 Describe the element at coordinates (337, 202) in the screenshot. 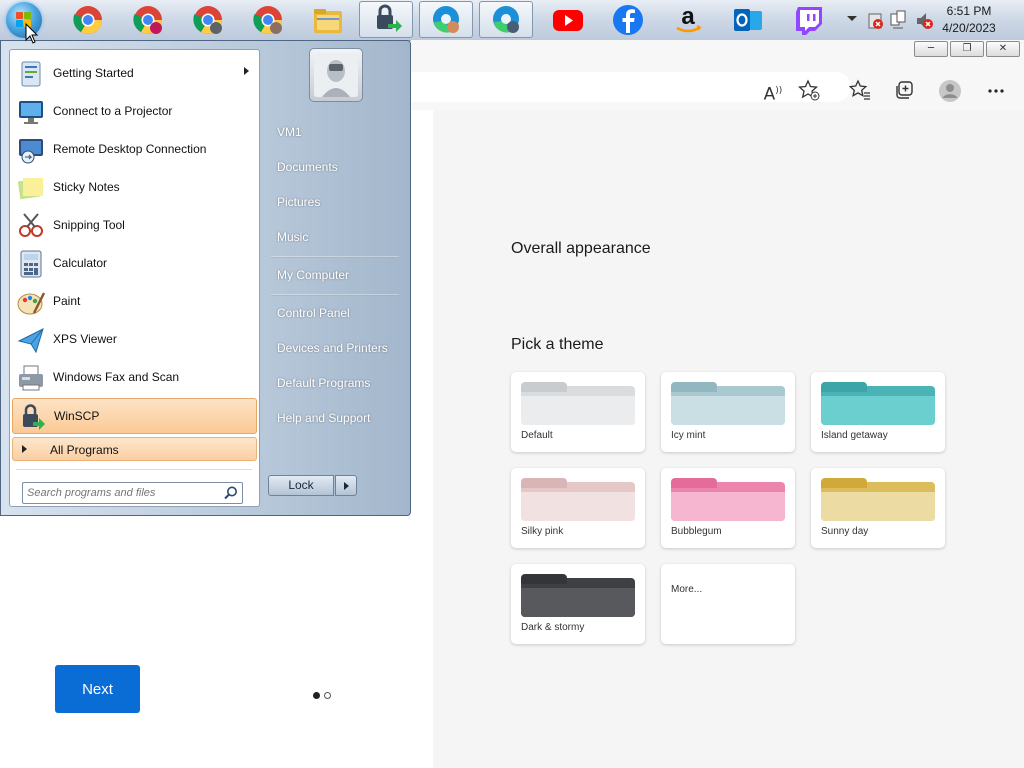

I see `start-right-item: Pictures` at that location.